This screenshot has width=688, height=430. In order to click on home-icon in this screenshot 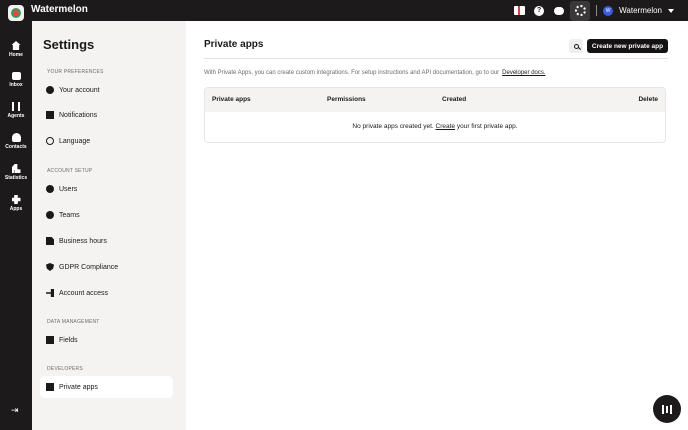, I will do `click(16, 45)`.